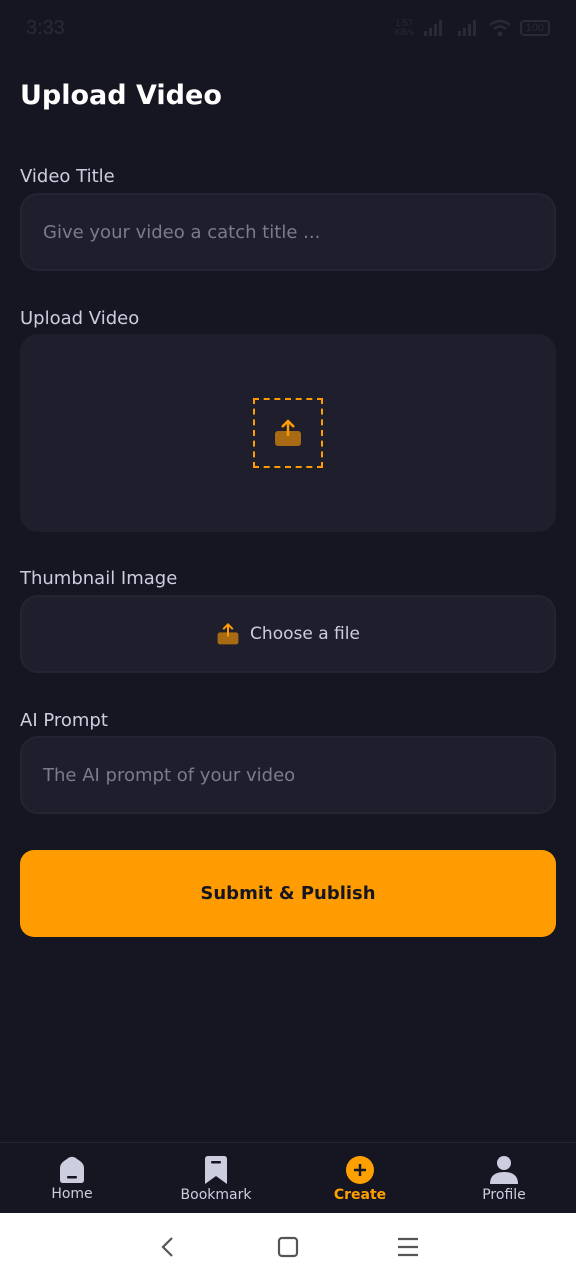  What do you see at coordinates (67, 176) in the screenshot?
I see `video-title-label: Video Title` at bounding box center [67, 176].